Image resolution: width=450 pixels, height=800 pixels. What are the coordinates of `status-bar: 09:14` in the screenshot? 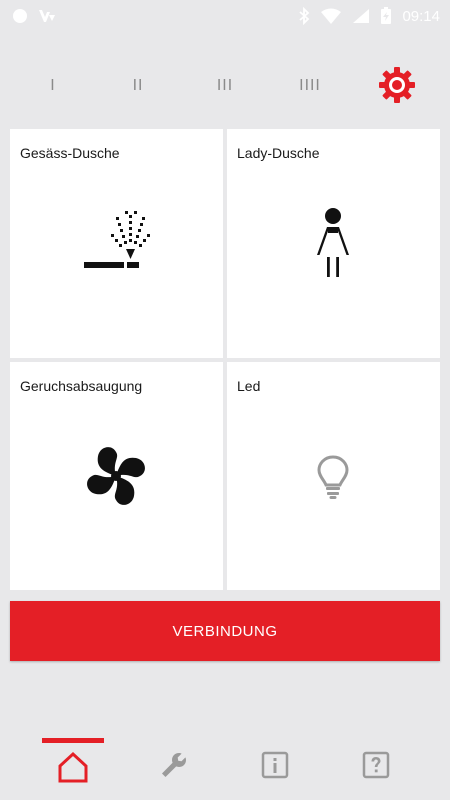 It's located at (225, 16).